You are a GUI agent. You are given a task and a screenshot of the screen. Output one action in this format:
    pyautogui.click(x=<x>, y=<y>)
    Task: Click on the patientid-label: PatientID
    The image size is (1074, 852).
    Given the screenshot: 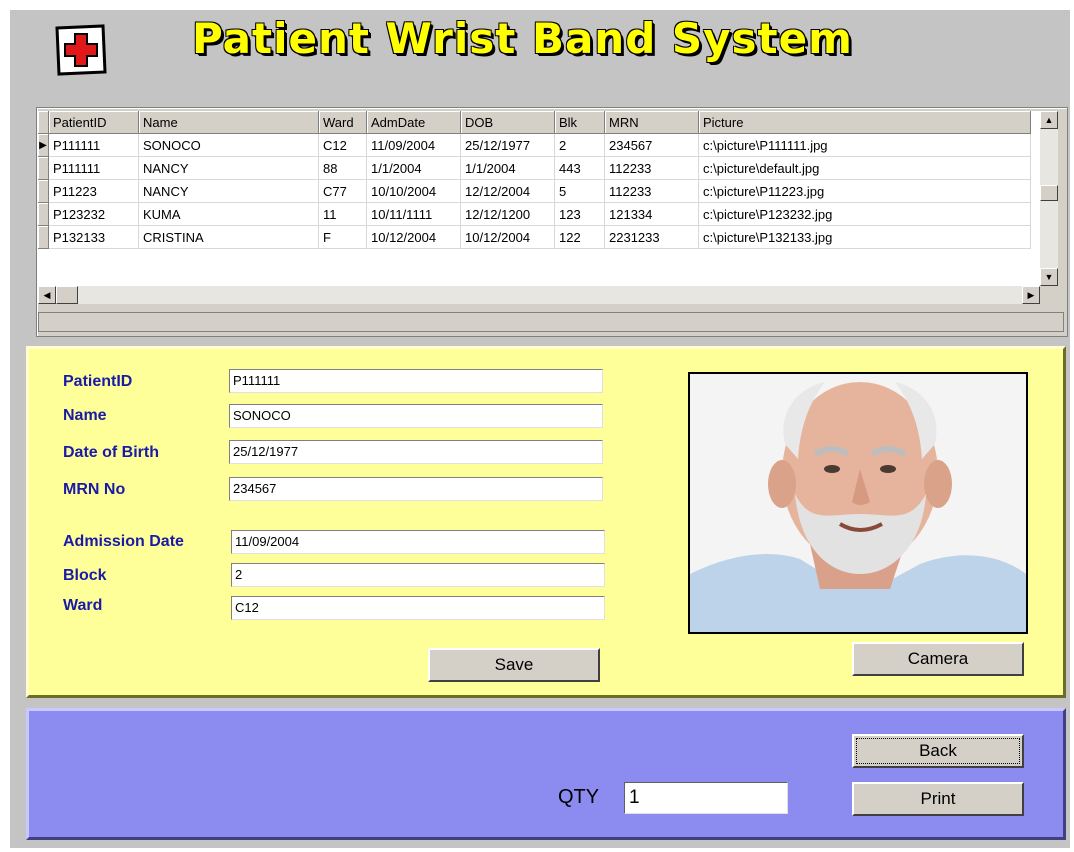 What is the action you would take?
    pyautogui.click(x=98, y=381)
    